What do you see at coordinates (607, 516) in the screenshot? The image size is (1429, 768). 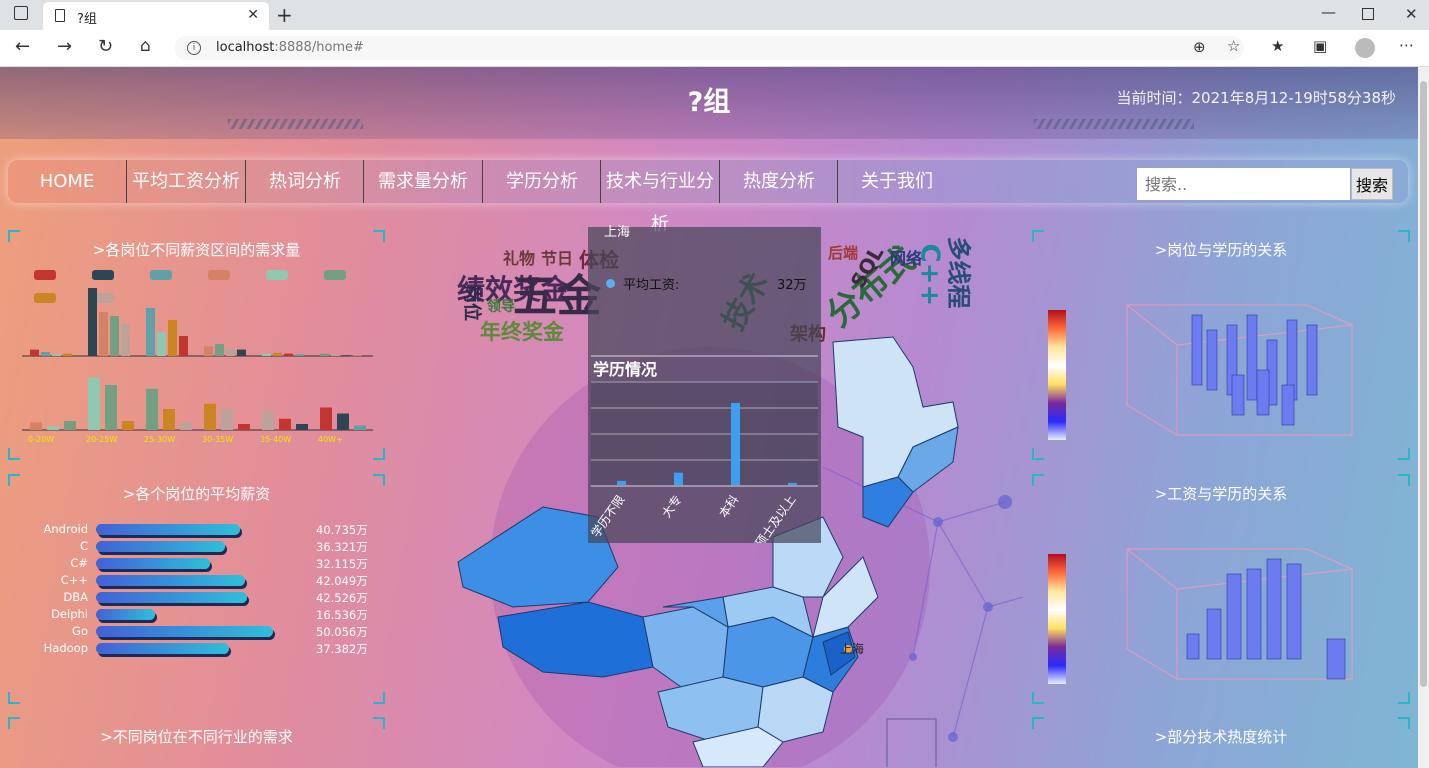 I see `education-tick-label: 学历不限` at bounding box center [607, 516].